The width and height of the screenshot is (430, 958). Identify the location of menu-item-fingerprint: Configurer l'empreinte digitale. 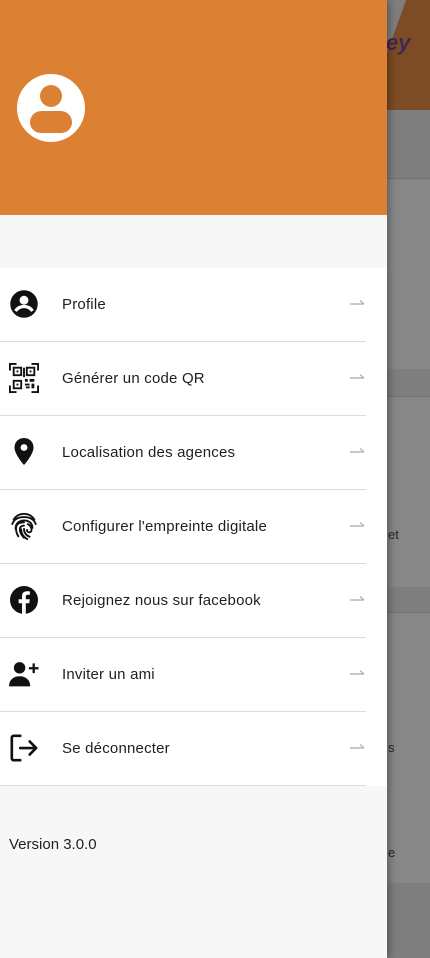
(183, 527).